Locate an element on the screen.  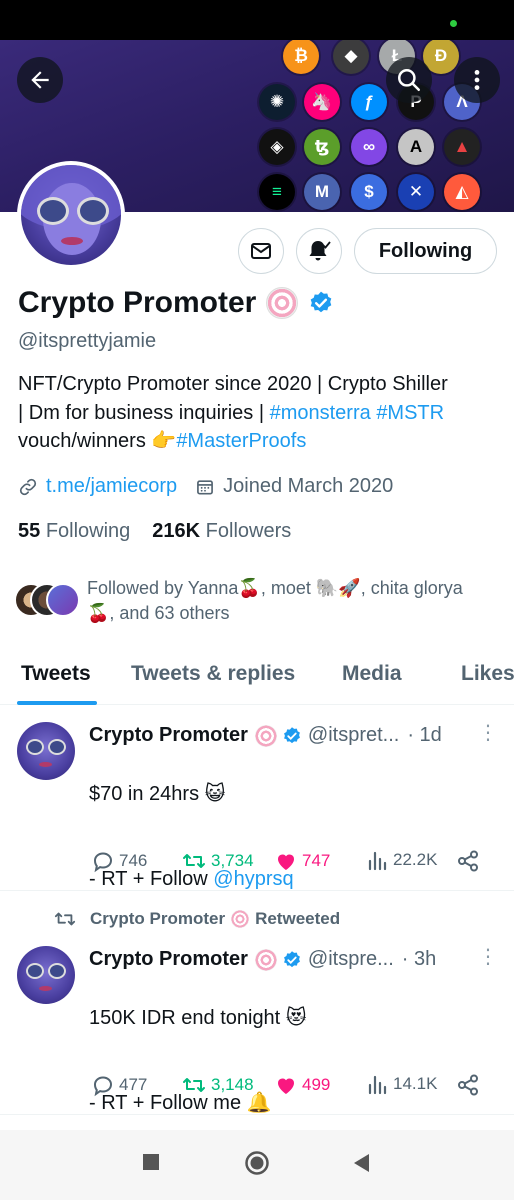
tweet-header: Crypto Promoter @itspre... · 3h is located at coordinates (262, 959).